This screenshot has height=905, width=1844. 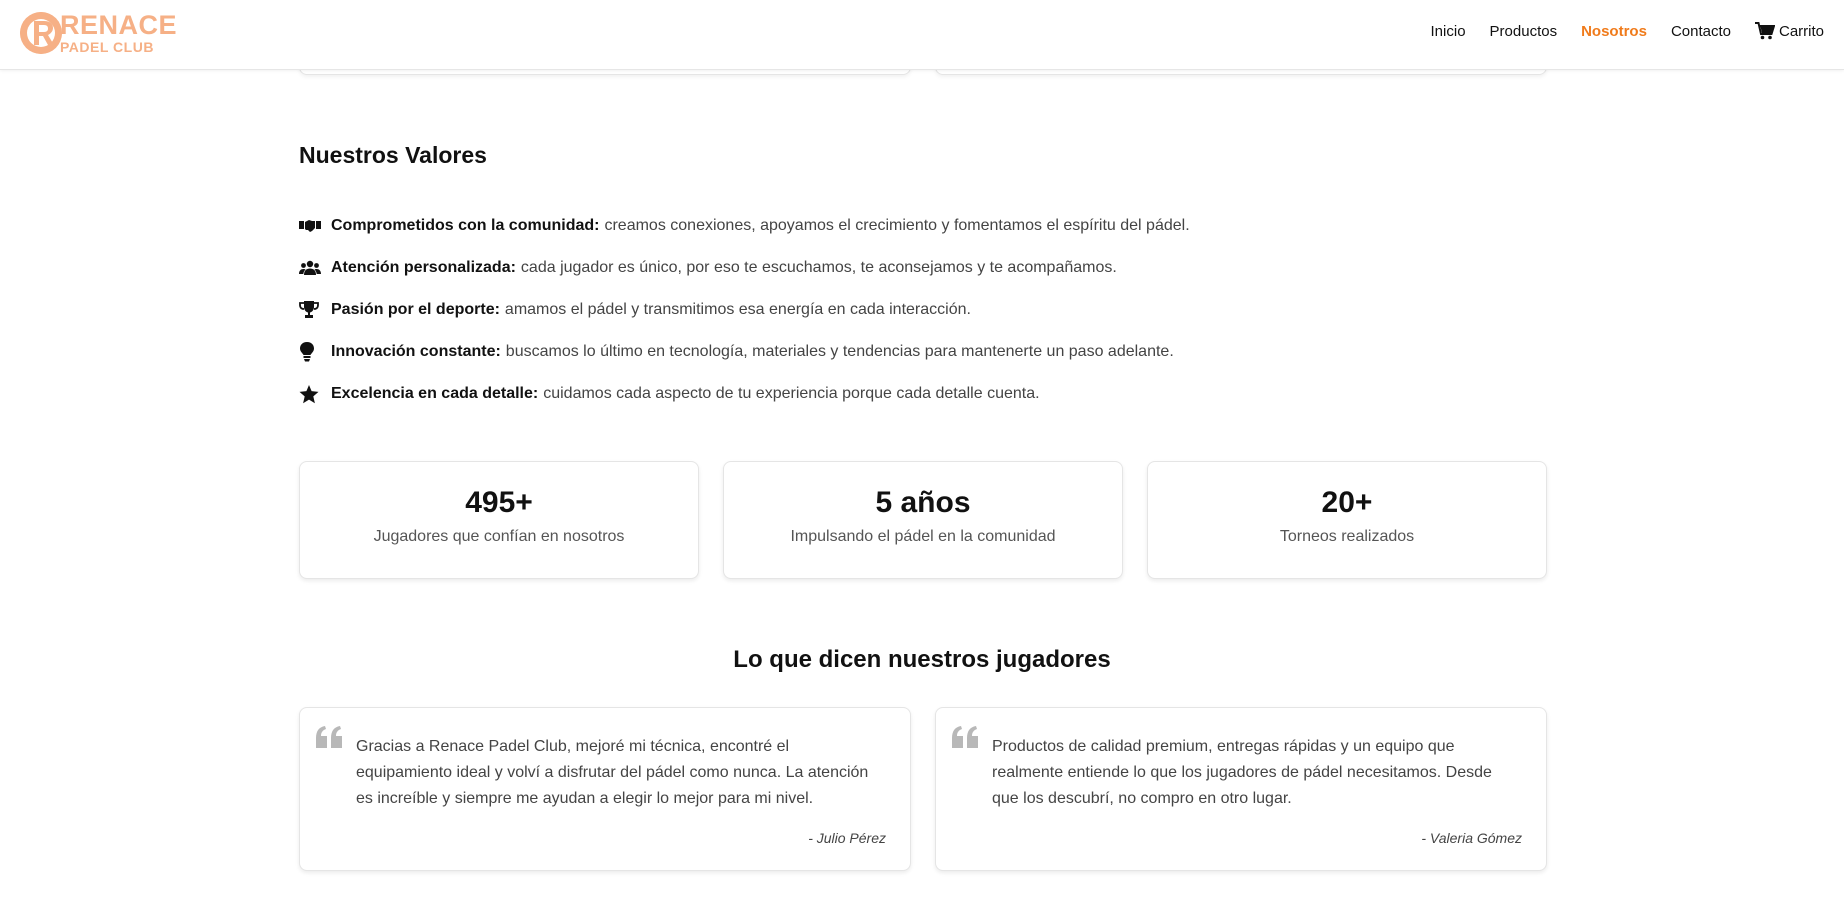 What do you see at coordinates (1347, 502) in the screenshot?
I see `stat-number: 20+` at bounding box center [1347, 502].